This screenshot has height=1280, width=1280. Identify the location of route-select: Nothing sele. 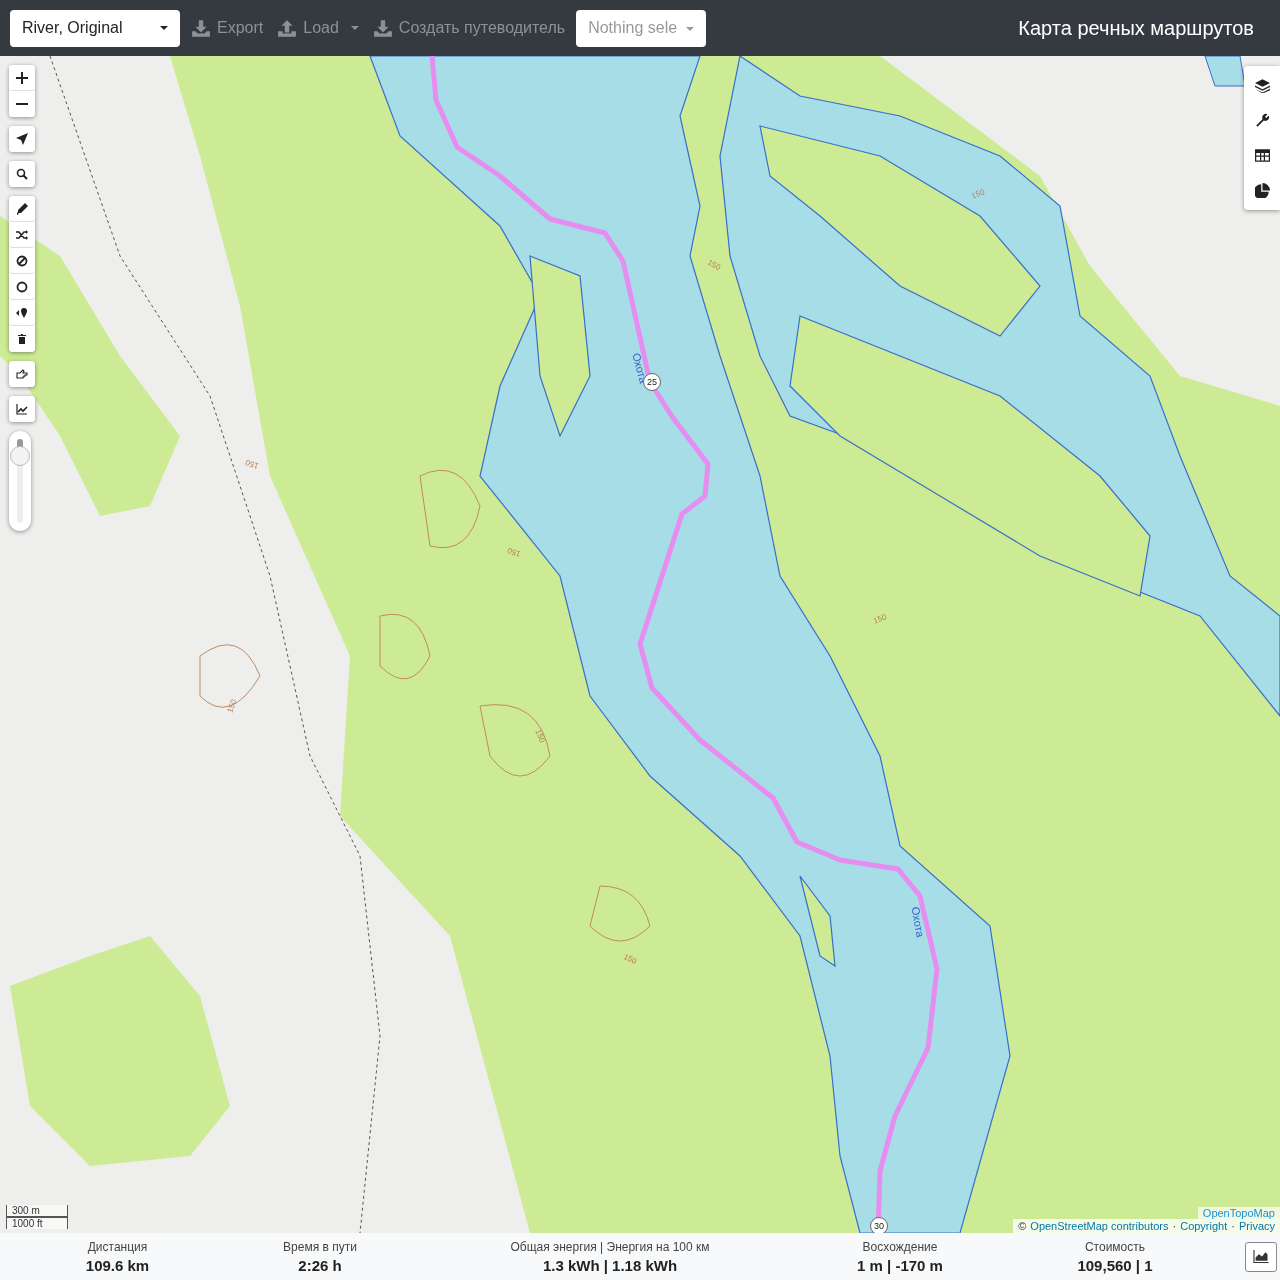
(641, 28).